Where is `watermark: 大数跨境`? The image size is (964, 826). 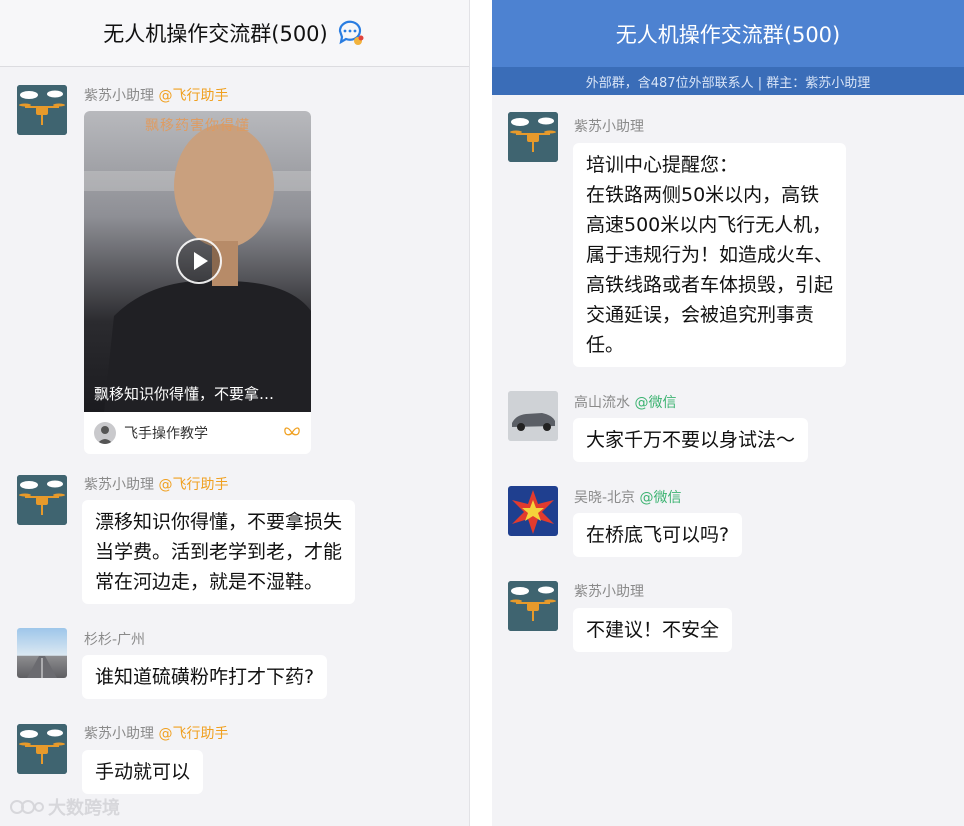
watermark: 大数跨境 is located at coordinates (65, 807).